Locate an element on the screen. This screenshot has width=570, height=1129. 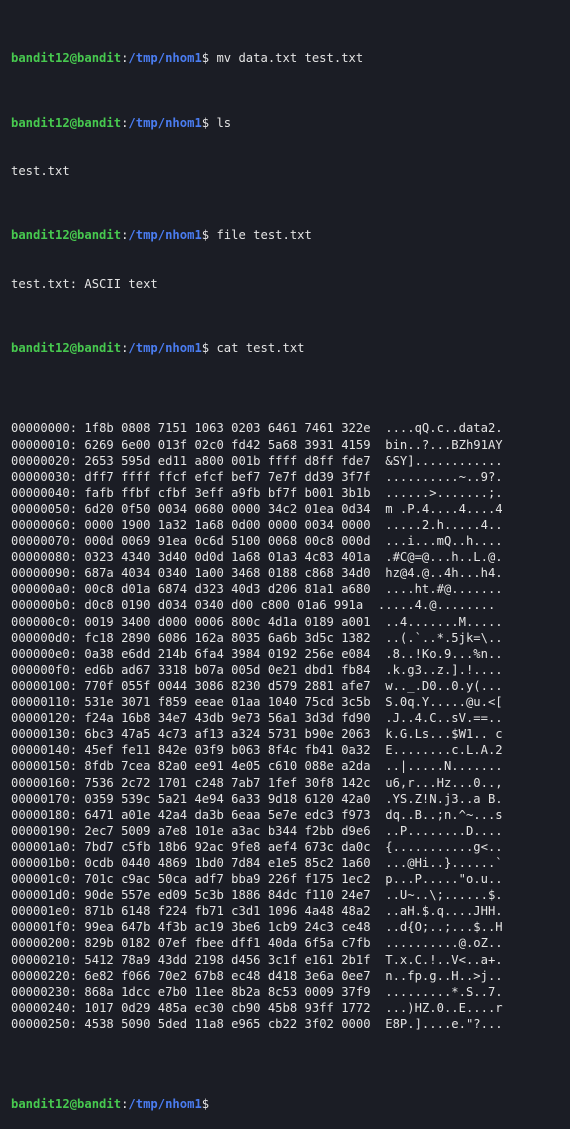
hexdump-bytes: 7536 2c72 1701 c248 7ab7 1fef 30f8 142c is located at coordinates (227, 782).